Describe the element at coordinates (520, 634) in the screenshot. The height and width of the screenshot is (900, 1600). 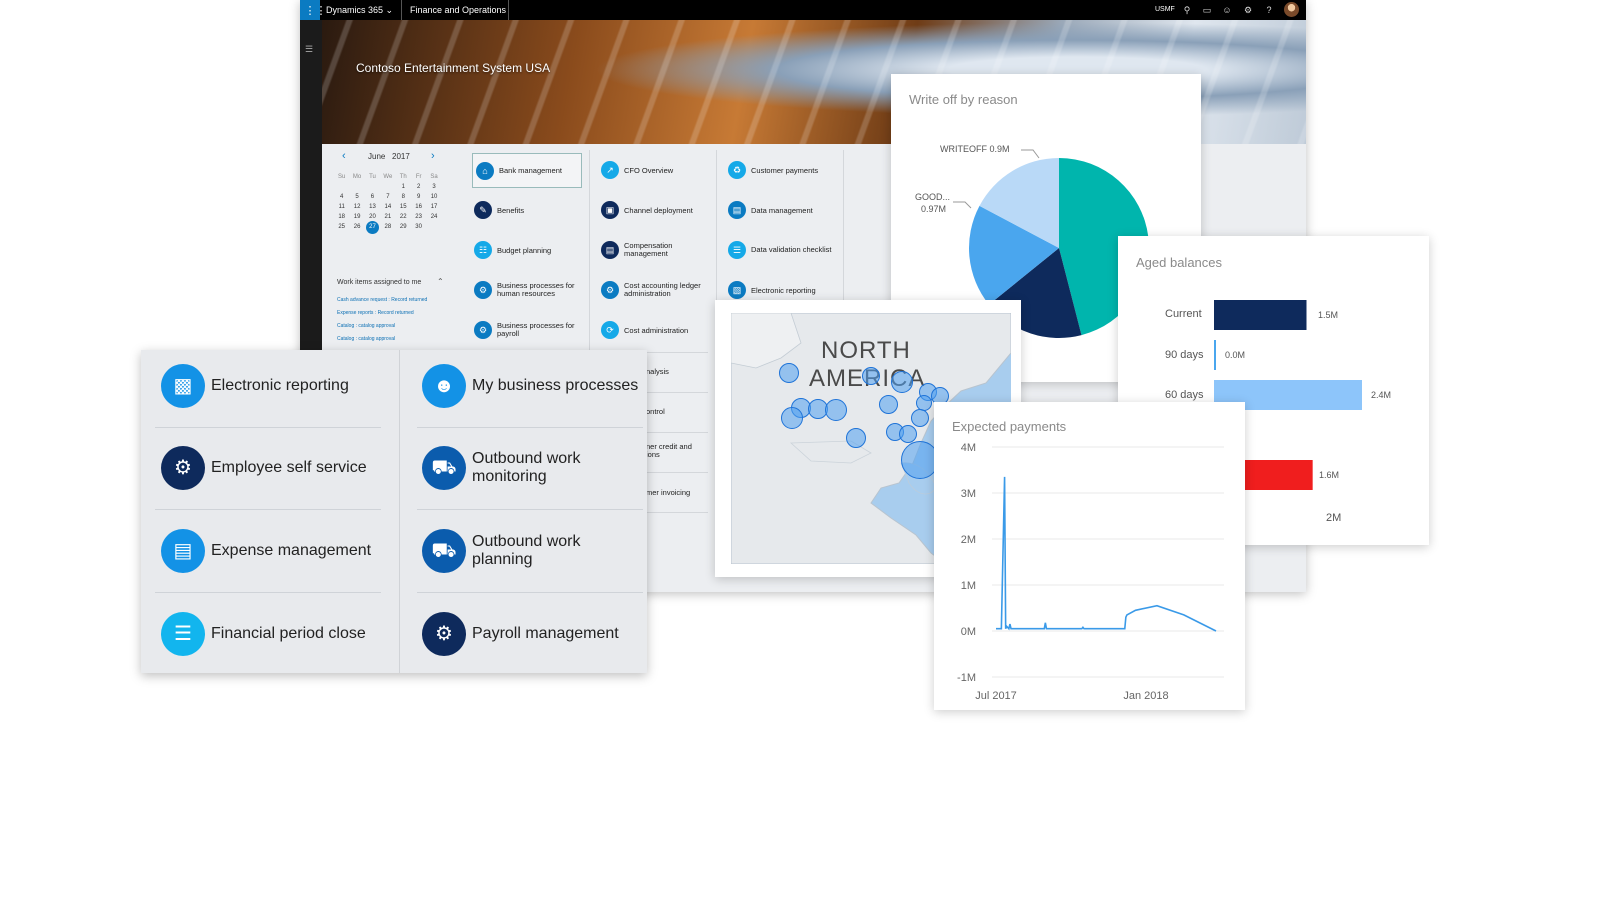
I see `workspace-payroll-management: ⚙ Payroll management` at that location.